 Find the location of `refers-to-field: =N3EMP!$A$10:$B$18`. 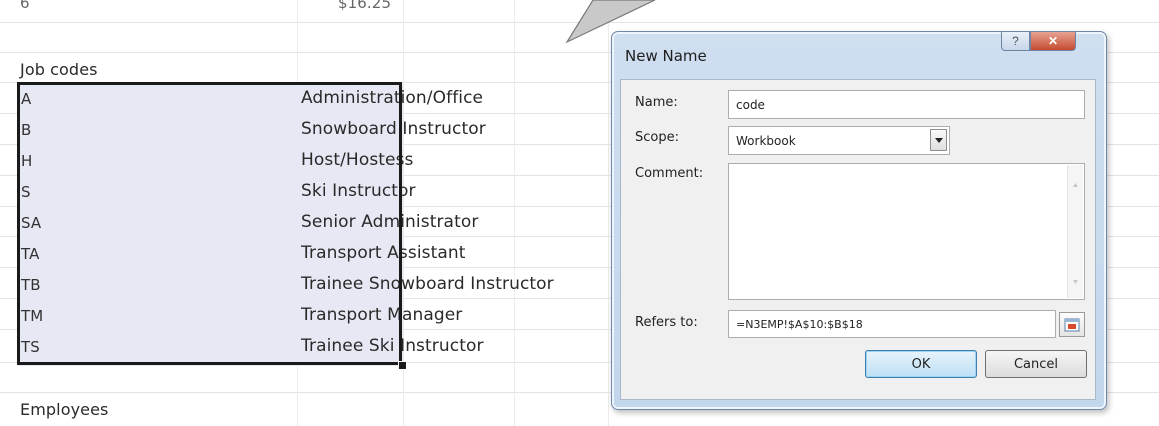

refers-to-field: =N3EMP!$A$10:$B$18 is located at coordinates (892, 324).